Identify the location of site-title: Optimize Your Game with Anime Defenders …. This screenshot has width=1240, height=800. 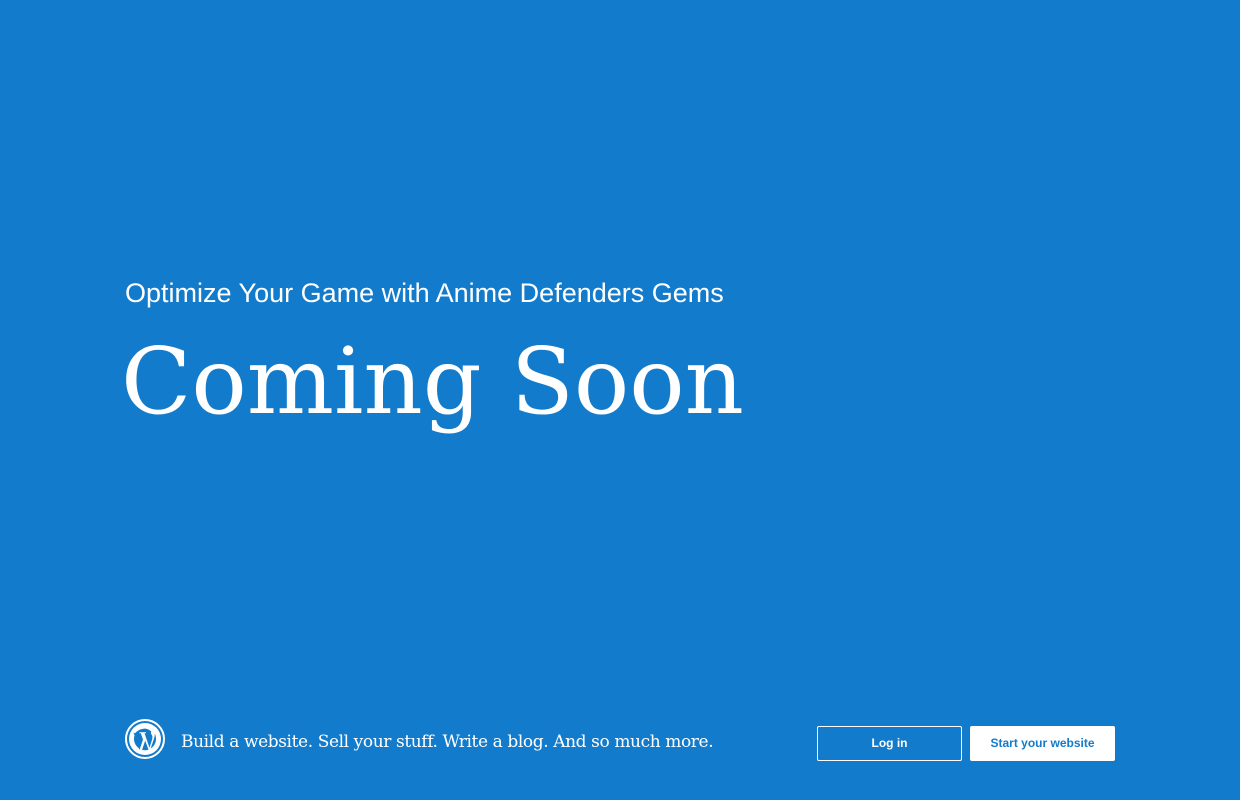
(424, 293).